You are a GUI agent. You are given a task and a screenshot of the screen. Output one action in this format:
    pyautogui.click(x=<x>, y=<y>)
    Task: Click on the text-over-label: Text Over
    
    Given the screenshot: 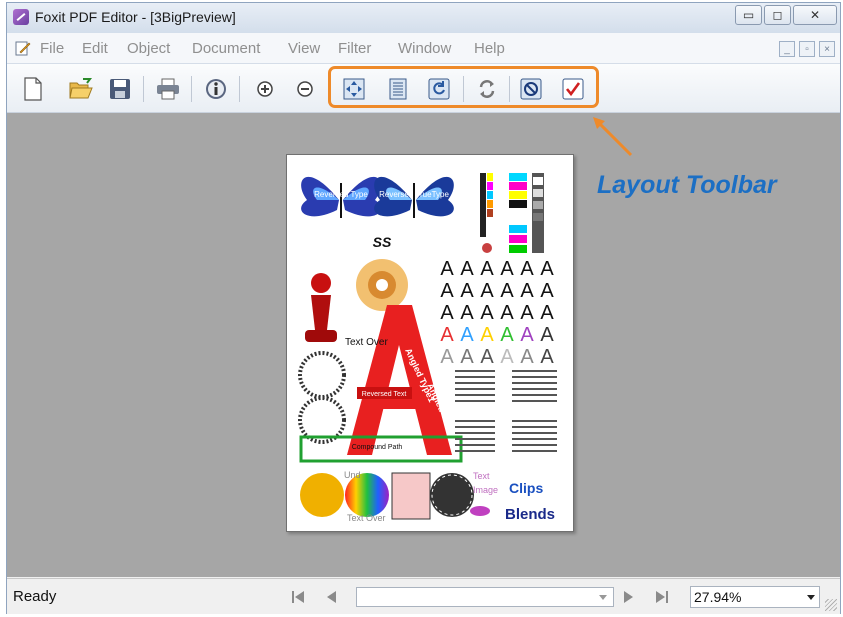 What is the action you would take?
    pyautogui.click(x=366, y=342)
    